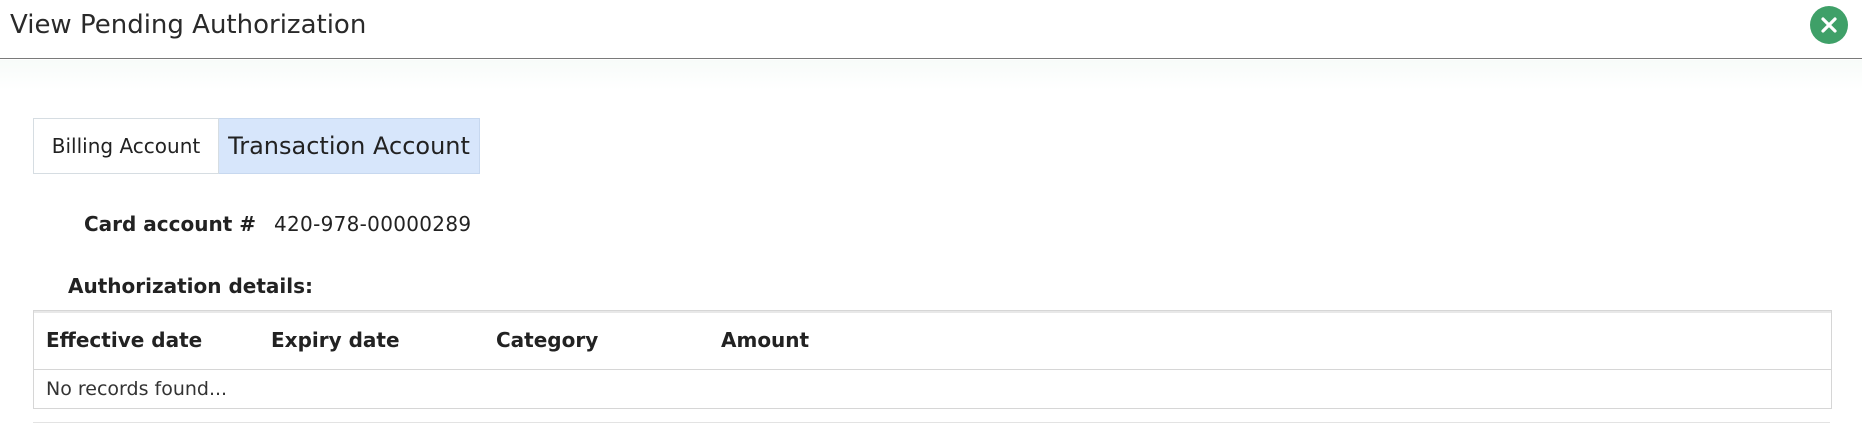  Describe the element at coordinates (931, 29) in the screenshot. I see `dialog-header: View Pending Authorization` at that location.